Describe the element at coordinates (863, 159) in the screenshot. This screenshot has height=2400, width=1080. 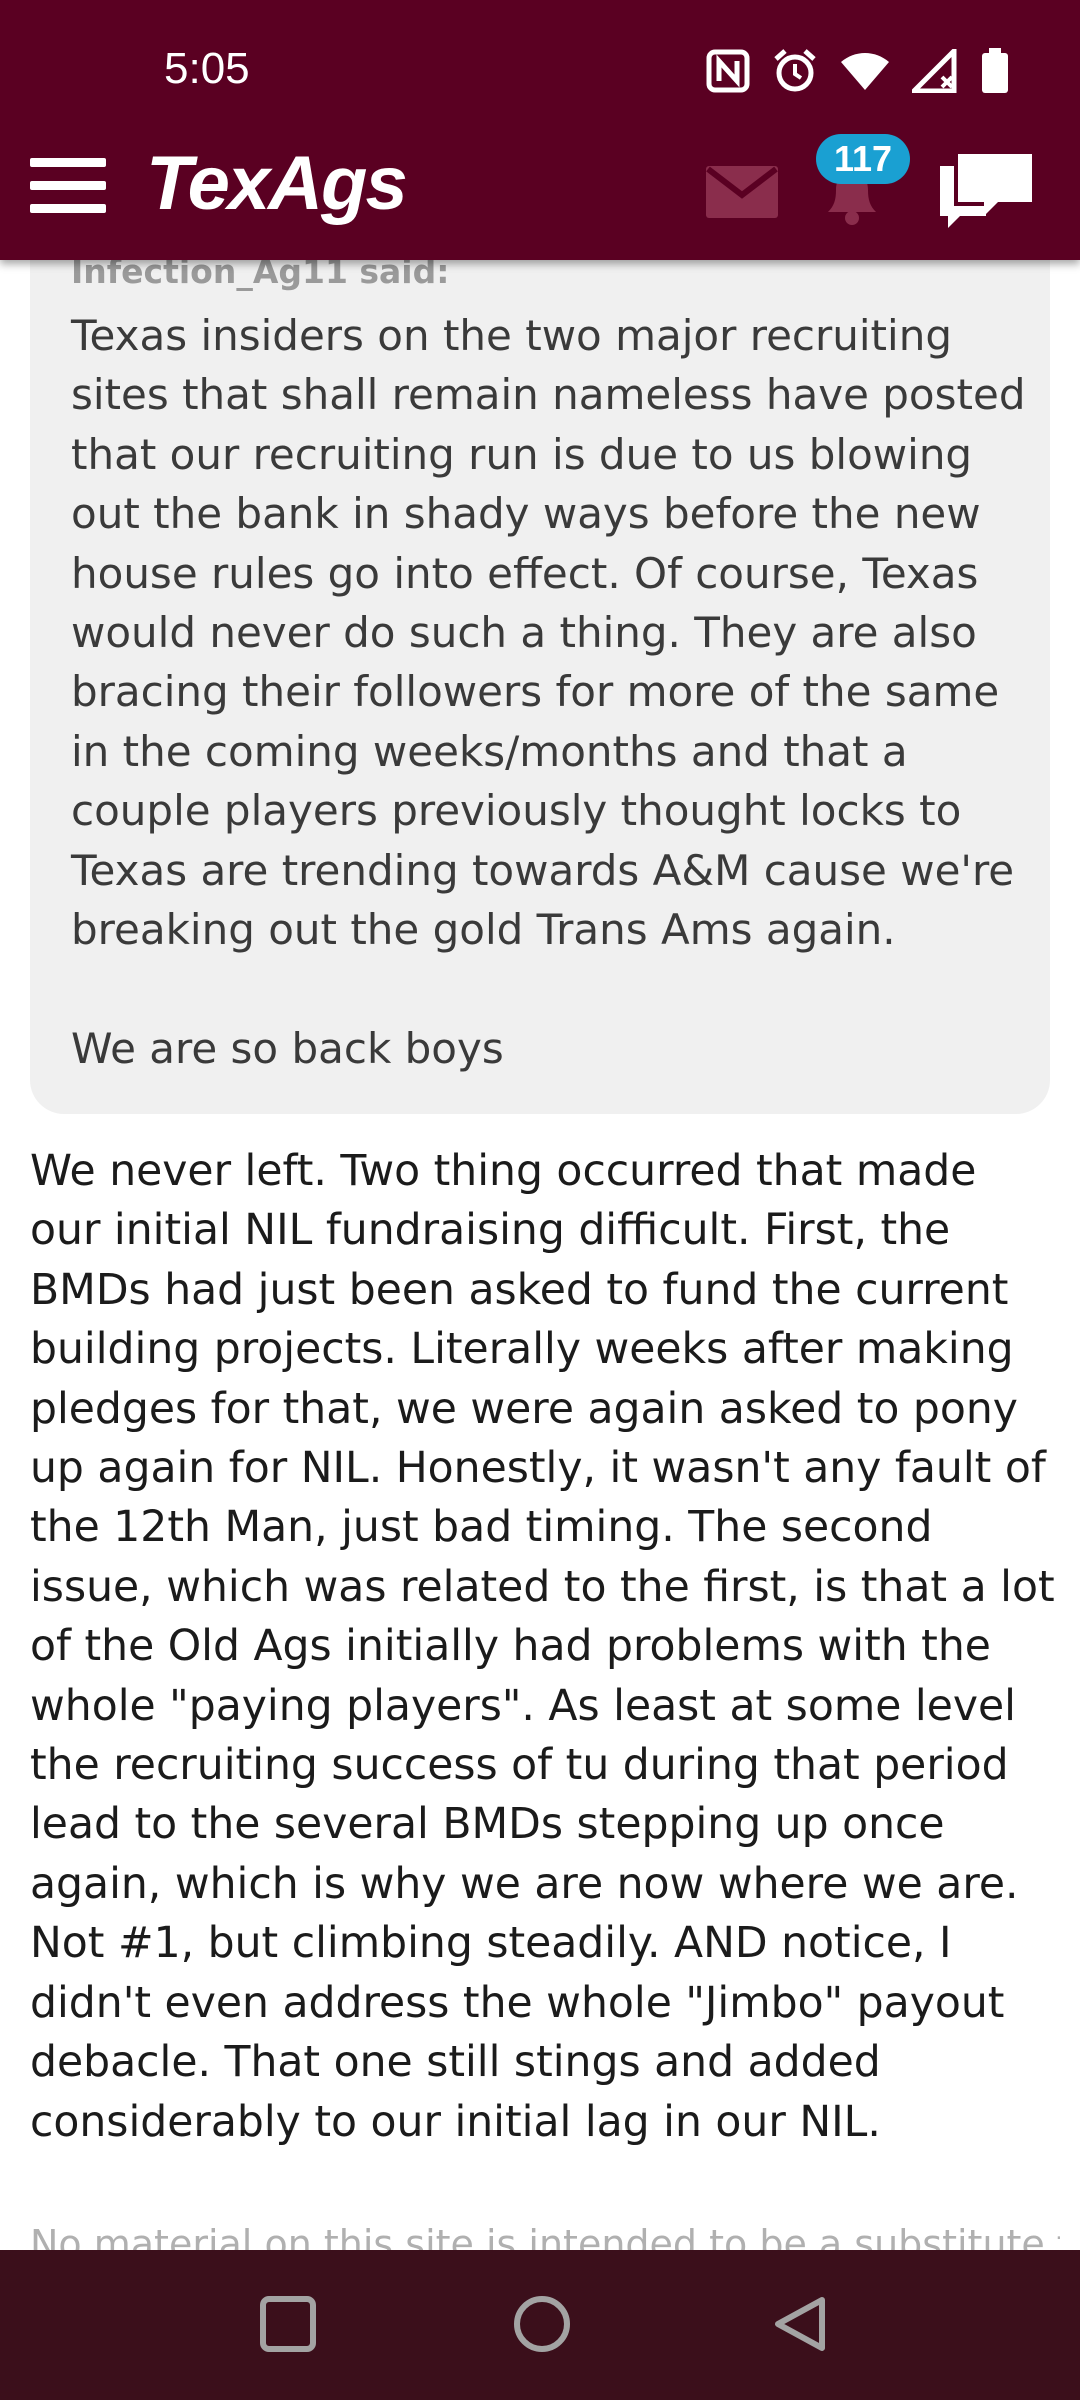
I see `notification-badge: 117` at that location.